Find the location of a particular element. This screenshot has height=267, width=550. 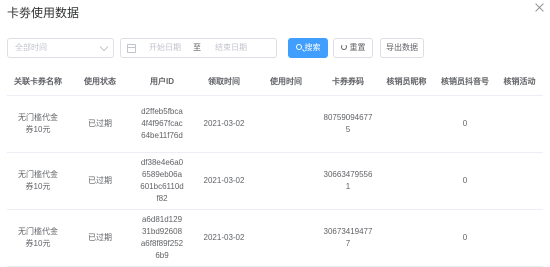

status-select-placeholder: 全部时间 is located at coordinates (31, 47).